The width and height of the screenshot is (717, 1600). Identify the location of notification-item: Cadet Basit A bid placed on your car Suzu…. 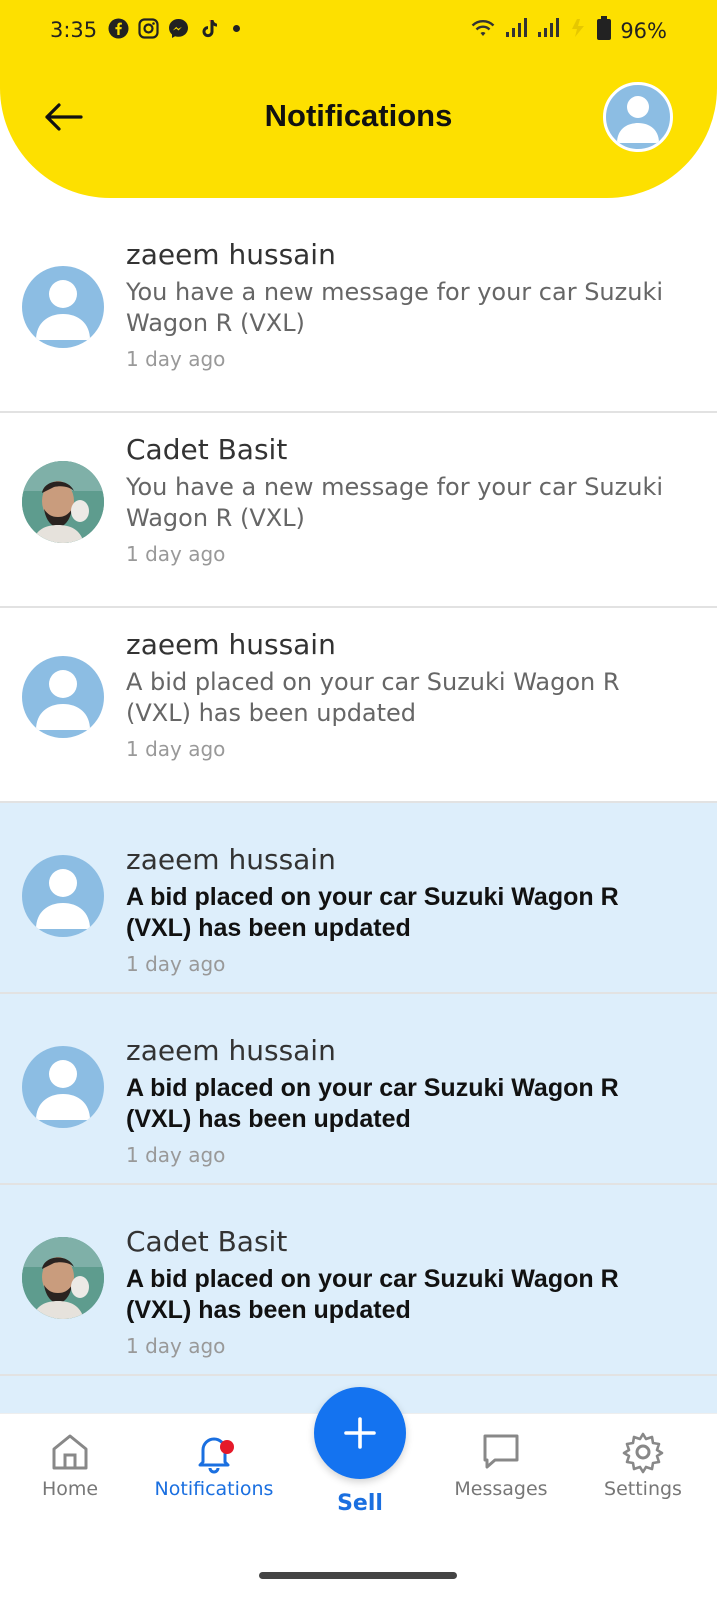
(358, 1280).